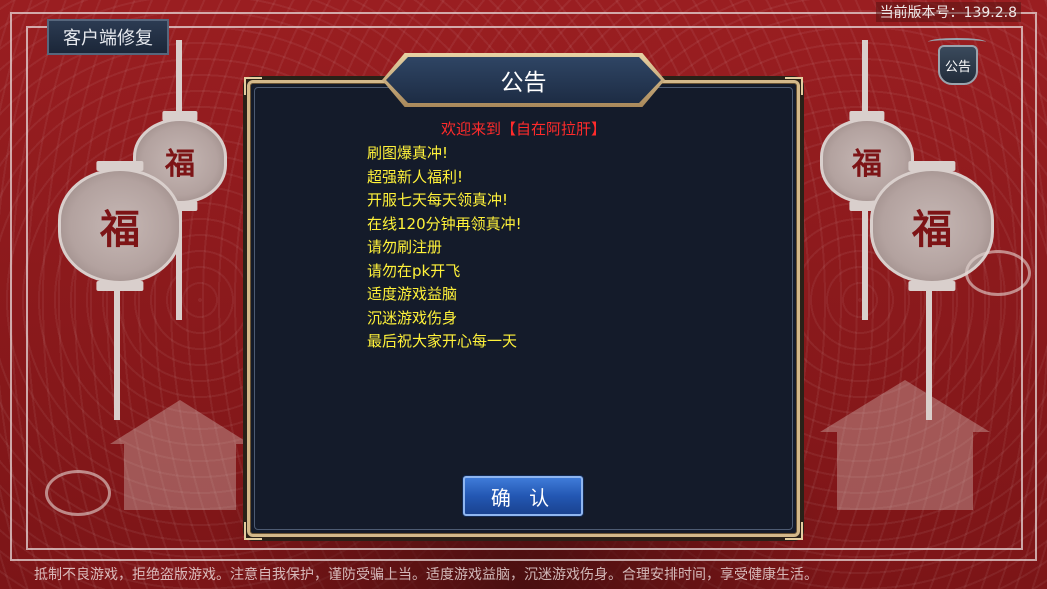  I want to click on notice-icon: 公告, so click(958, 65).